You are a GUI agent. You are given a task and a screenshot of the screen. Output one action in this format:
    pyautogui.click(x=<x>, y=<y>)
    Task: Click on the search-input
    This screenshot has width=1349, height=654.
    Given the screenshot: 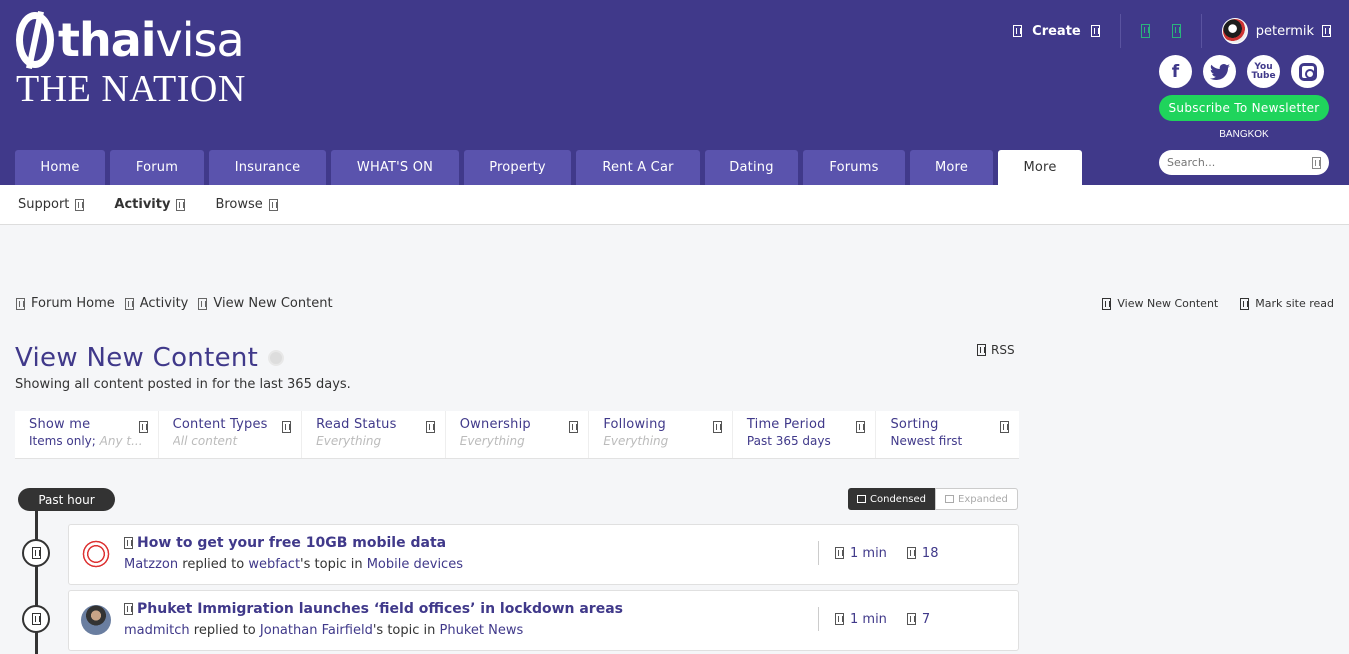 What is the action you would take?
    pyautogui.click(x=1237, y=162)
    